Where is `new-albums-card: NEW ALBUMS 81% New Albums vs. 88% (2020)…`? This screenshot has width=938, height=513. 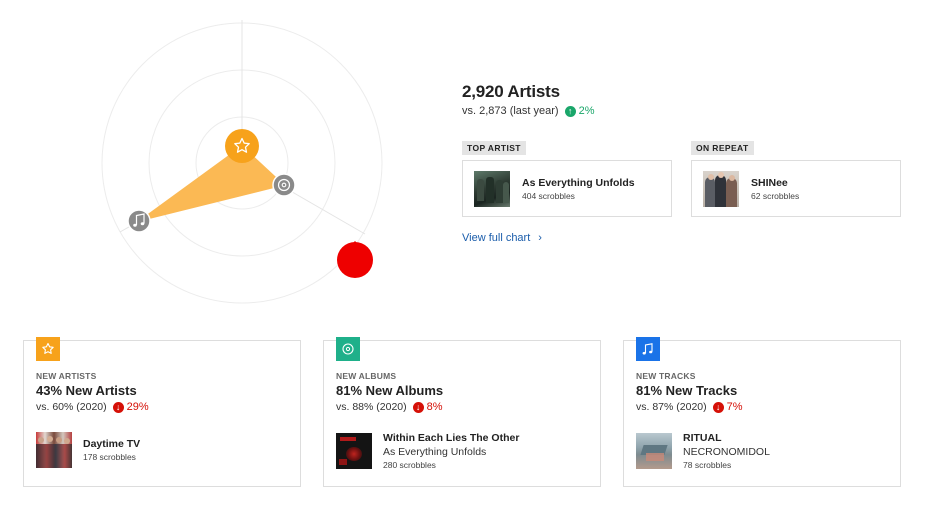
new-albums-card: NEW ALBUMS 81% New Albums vs. 88% (2020)… is located at coordinates (462, 412).